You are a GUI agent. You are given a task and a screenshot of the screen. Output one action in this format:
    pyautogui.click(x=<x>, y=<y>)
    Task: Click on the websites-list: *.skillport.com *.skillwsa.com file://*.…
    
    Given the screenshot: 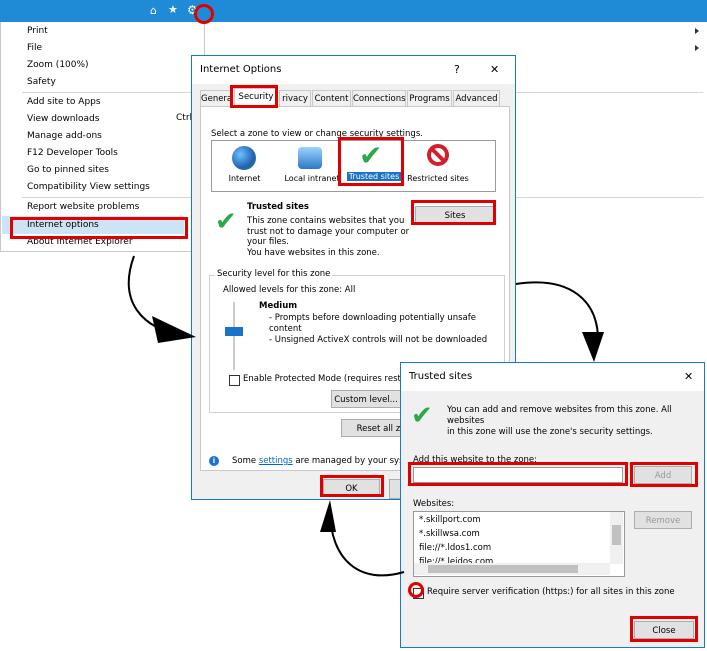 What is the action you would take?
    pyautogui.click(x=519, y=544)
    